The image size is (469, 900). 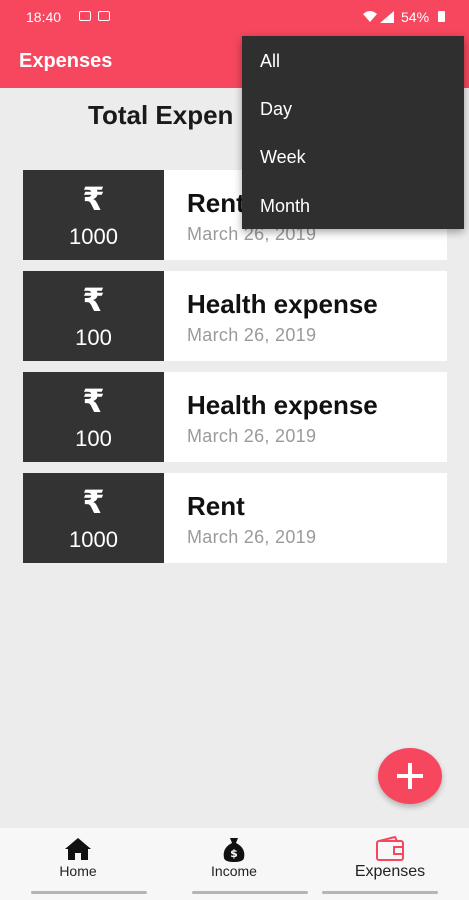 What do you see at coordinates (353, 206) in the screenshot?
I see `menu-item-month: Month` at bounding box center [353, 206].